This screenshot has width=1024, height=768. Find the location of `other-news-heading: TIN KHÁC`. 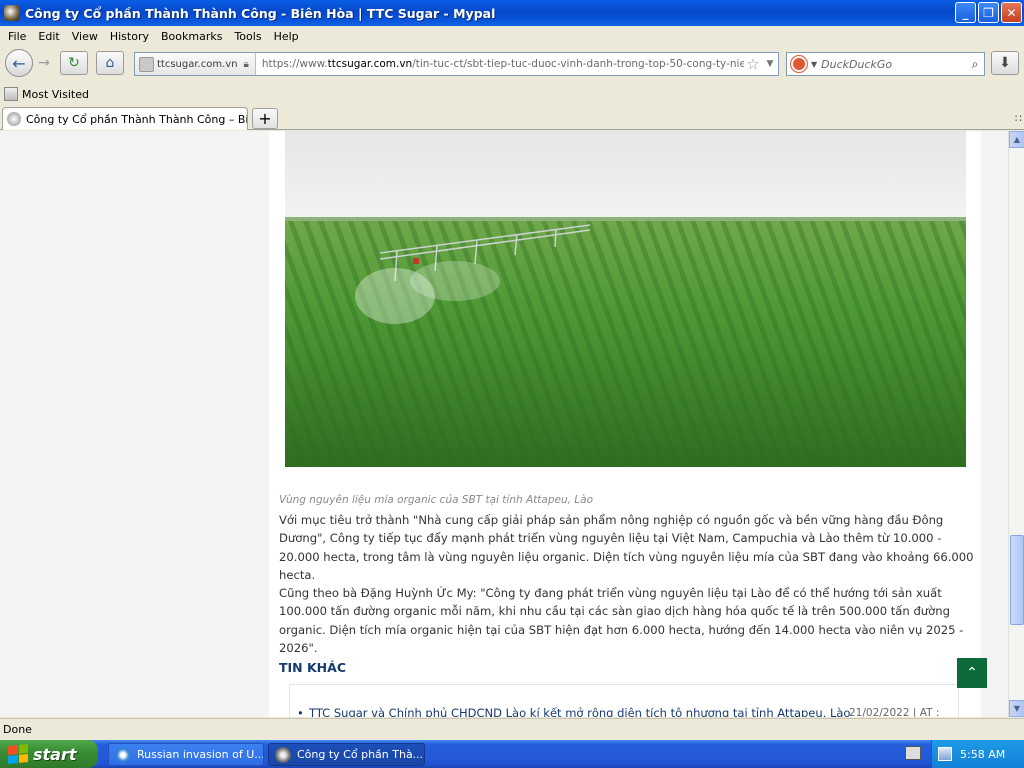

other-news-heading: TIN KHÁC is located at coordinates (312, 667).